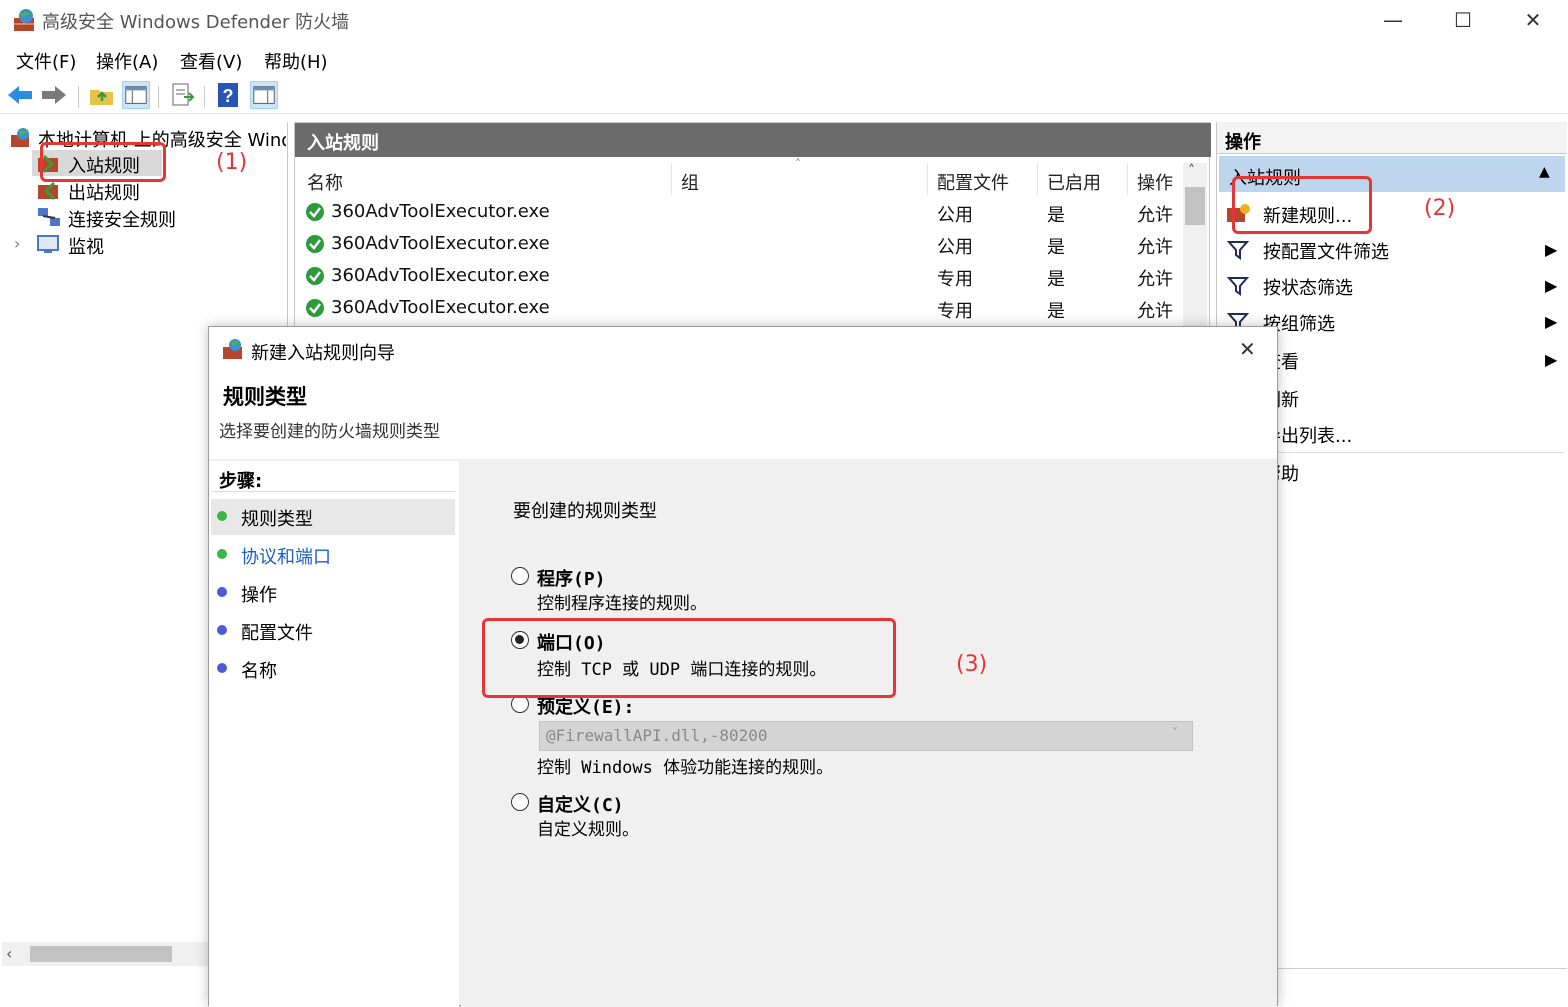 The height and width of the screenshot is (1007, 1568). What do you see at coordinates (1243, 142) in the screenshot?
I see `actions-header: 操作` at bounding box center [1243, 142].